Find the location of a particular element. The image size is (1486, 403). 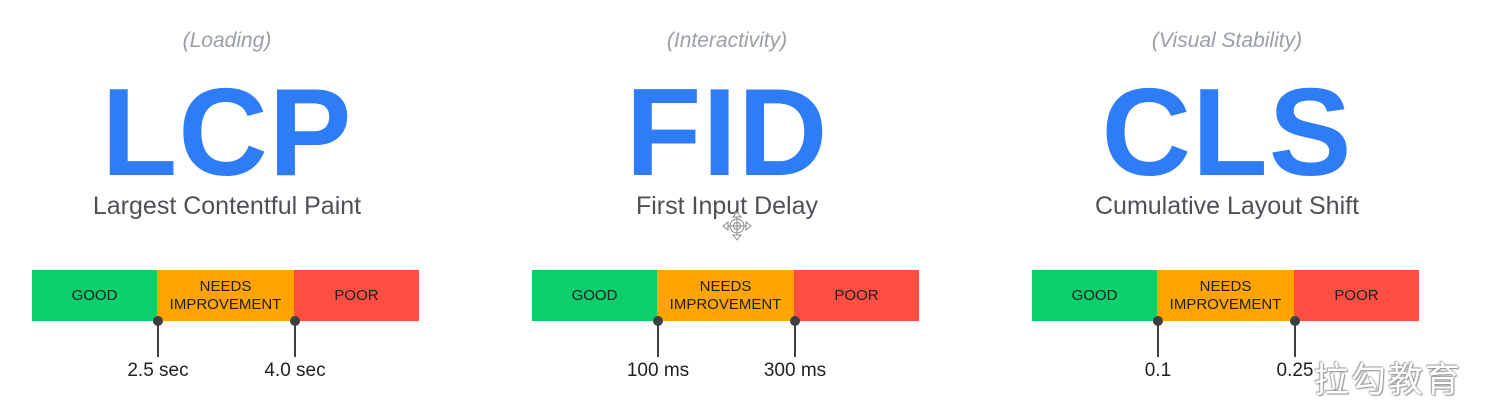

threshold-label-poor: 300 ms is located at coordinates (795, 370).